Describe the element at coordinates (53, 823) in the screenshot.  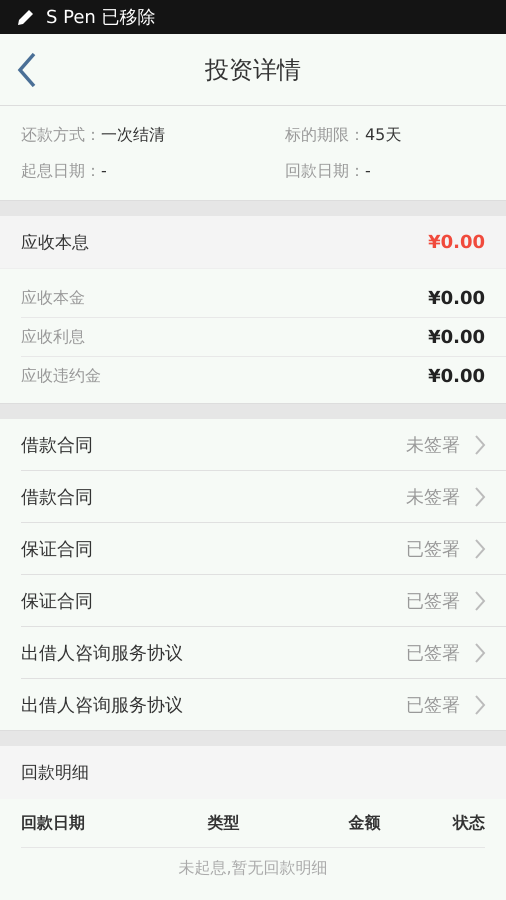
I see `column-header: 回款日期` at that location.